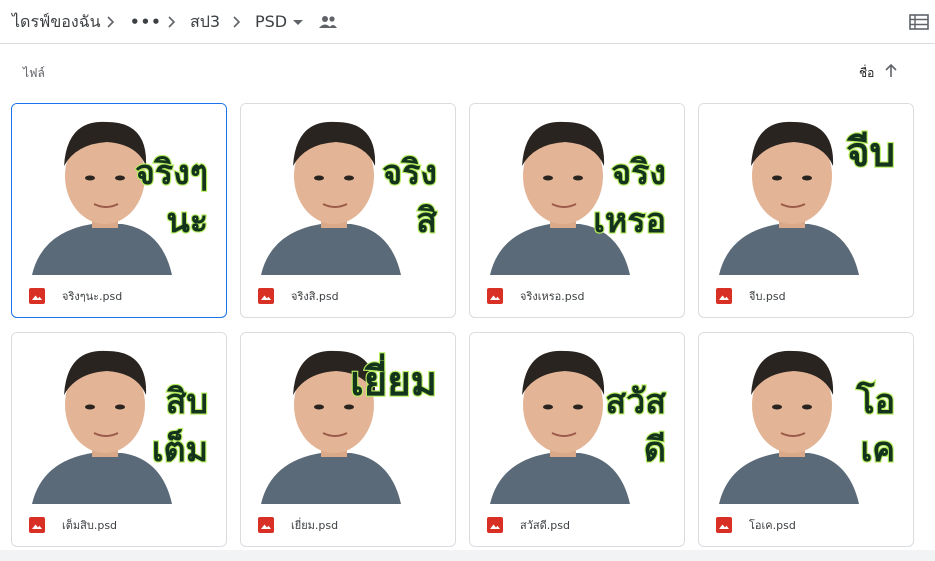 Image resolution: width=935 pixels, height=561 pixels. I want to click on file-card: จริง เหรอ จริงเหรอ.psd, so click(577, 210).